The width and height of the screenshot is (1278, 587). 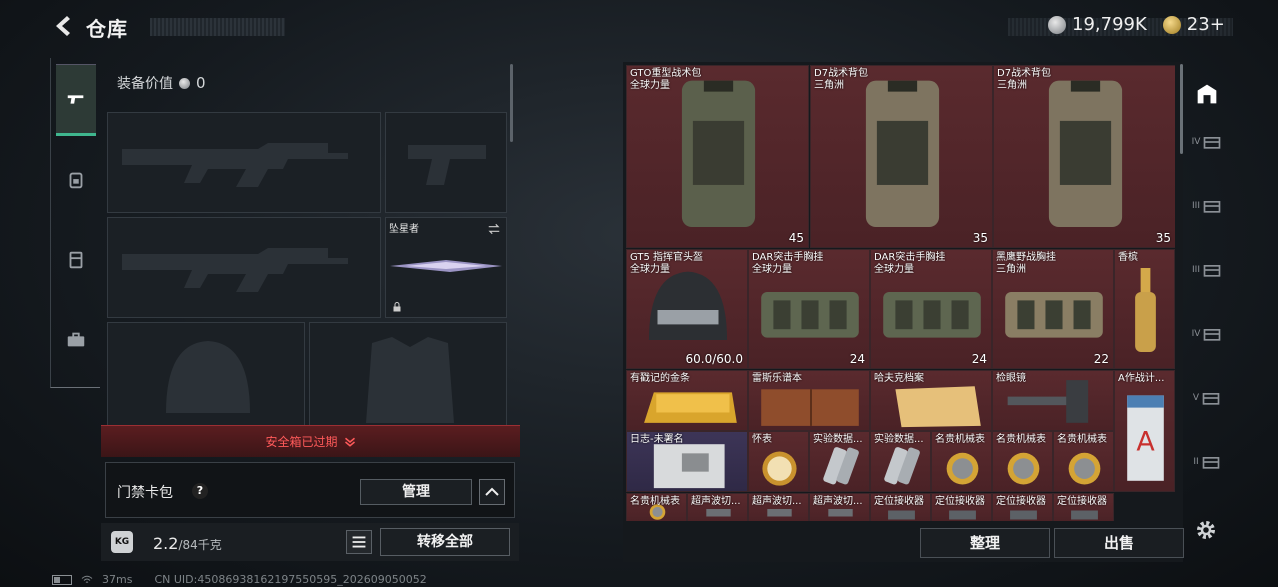 I want to click on sell-button: 出售, so click(x=1119, y=543).